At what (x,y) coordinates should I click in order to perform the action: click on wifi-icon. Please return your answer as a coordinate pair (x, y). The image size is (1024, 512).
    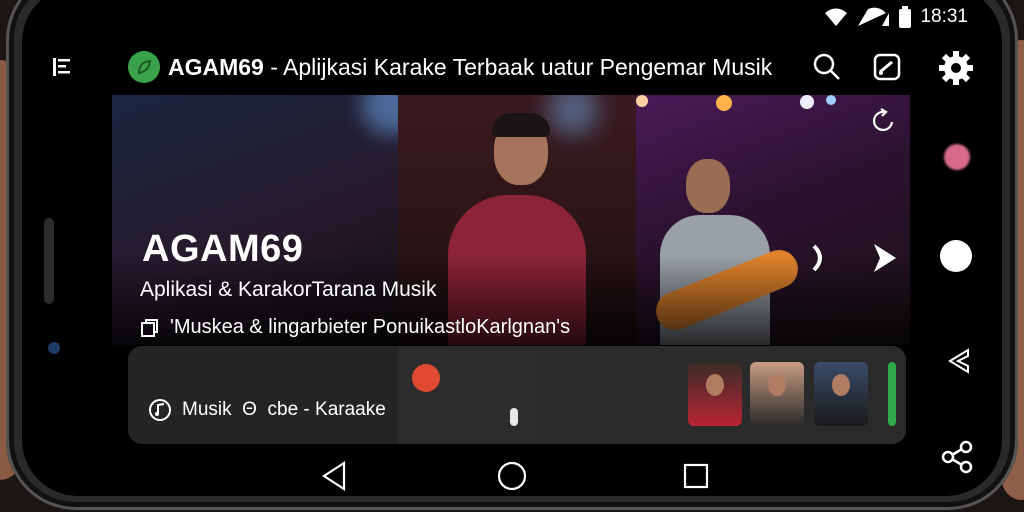
    Looking at the image, I should click on (836, 17).